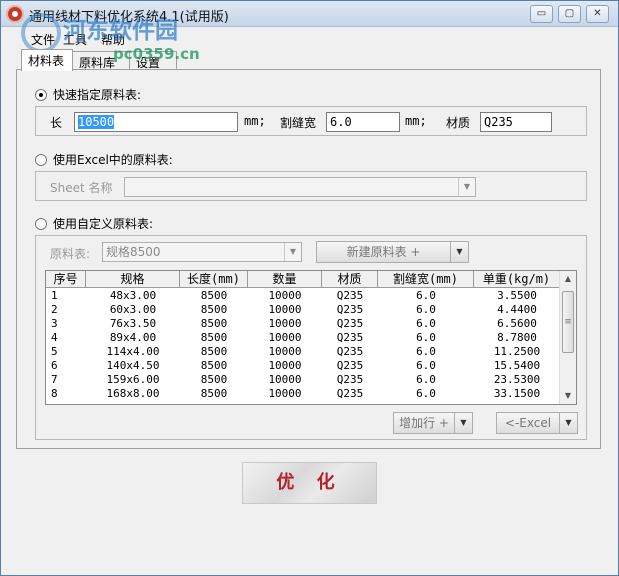 This screenshot has height=576, width=619. Describe the element at coordinates (113, 160) in the screenshot. I see `excel-radio-label: 使用Excel中的原料表:` at that location.